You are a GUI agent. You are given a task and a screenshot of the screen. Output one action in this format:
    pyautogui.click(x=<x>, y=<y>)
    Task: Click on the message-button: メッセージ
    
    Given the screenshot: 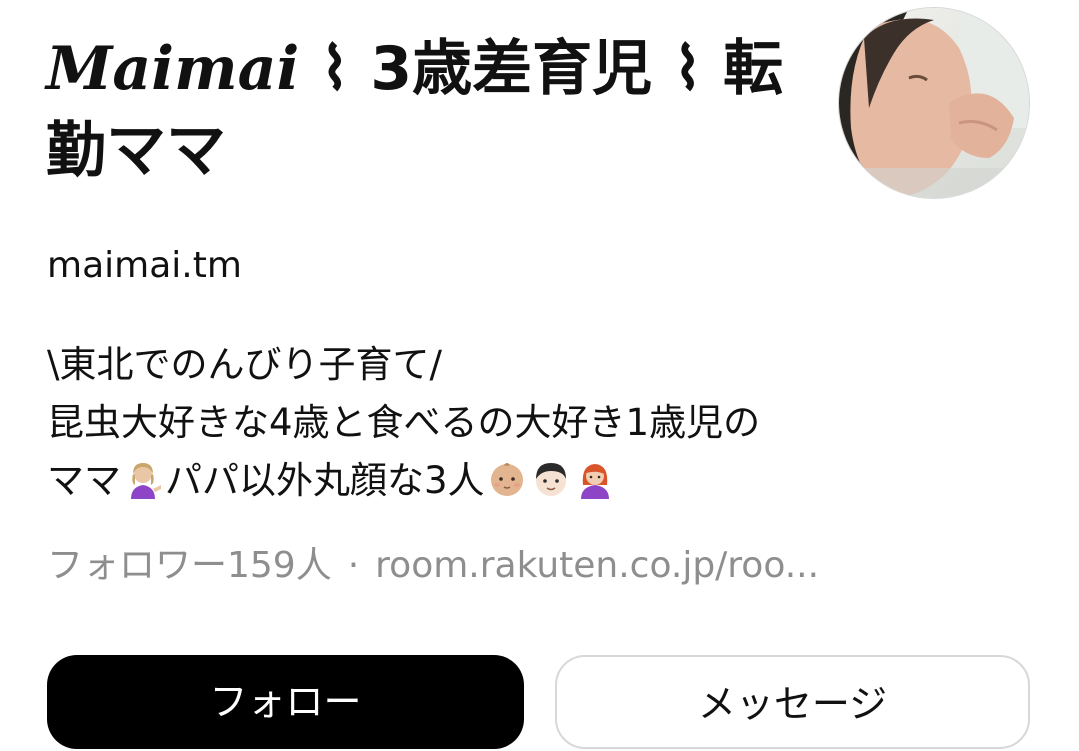 What is the action you would take?
    pyautogui.click(x=792, y=702)
    